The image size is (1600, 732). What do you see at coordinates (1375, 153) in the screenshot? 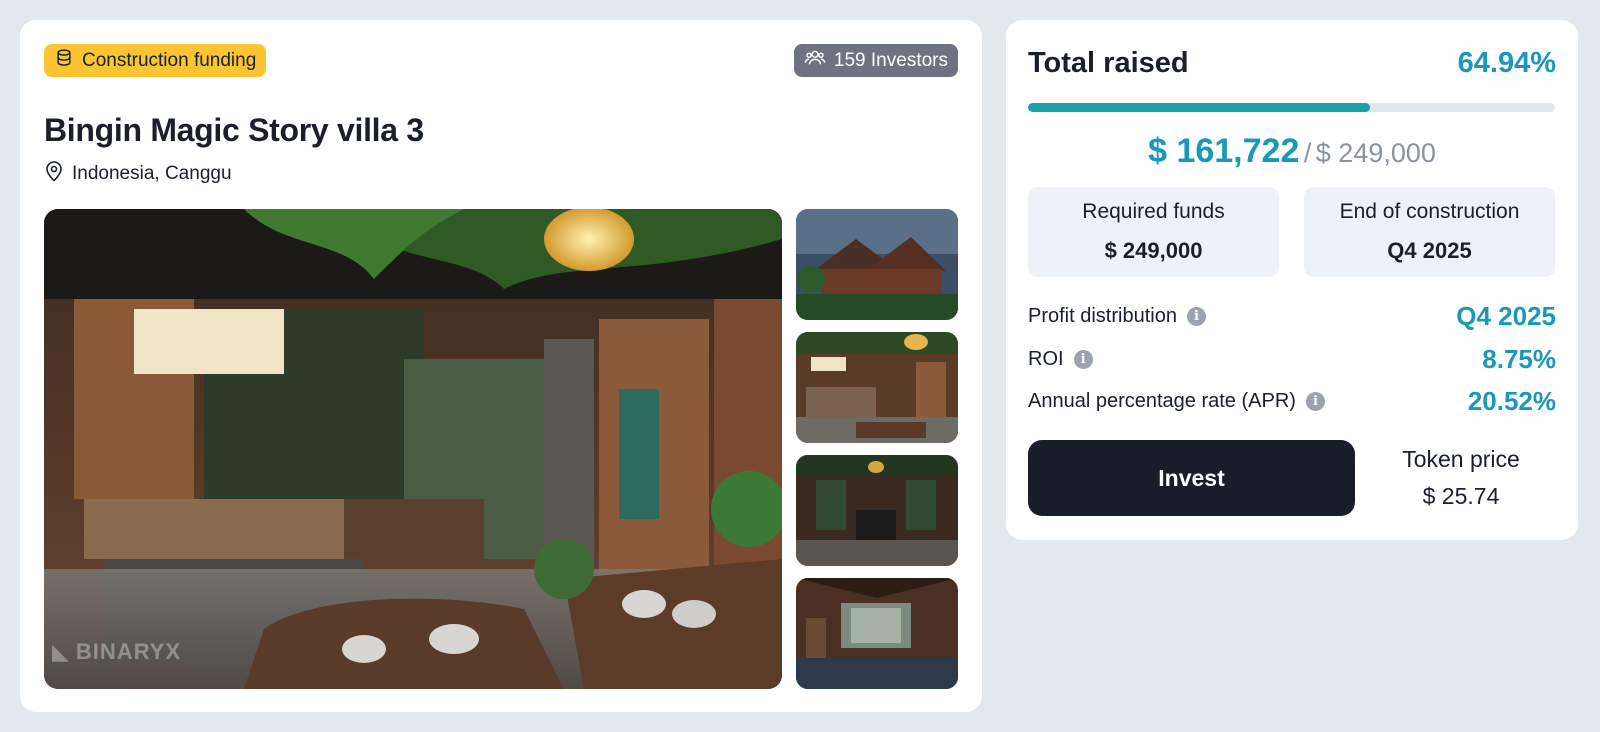
I see `raised-goal: $ 249,000` at bounding box center [1375, 153].